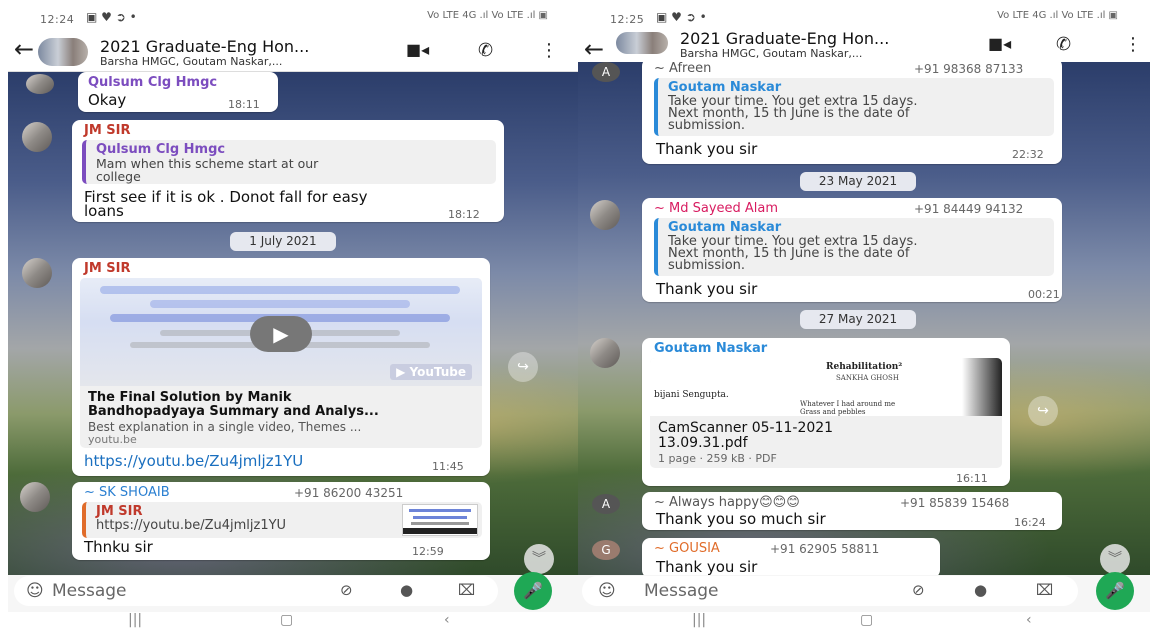  I want to click on quoted-text: https://youtu.be/Zu4jmljz1YU, so click(191, 525).